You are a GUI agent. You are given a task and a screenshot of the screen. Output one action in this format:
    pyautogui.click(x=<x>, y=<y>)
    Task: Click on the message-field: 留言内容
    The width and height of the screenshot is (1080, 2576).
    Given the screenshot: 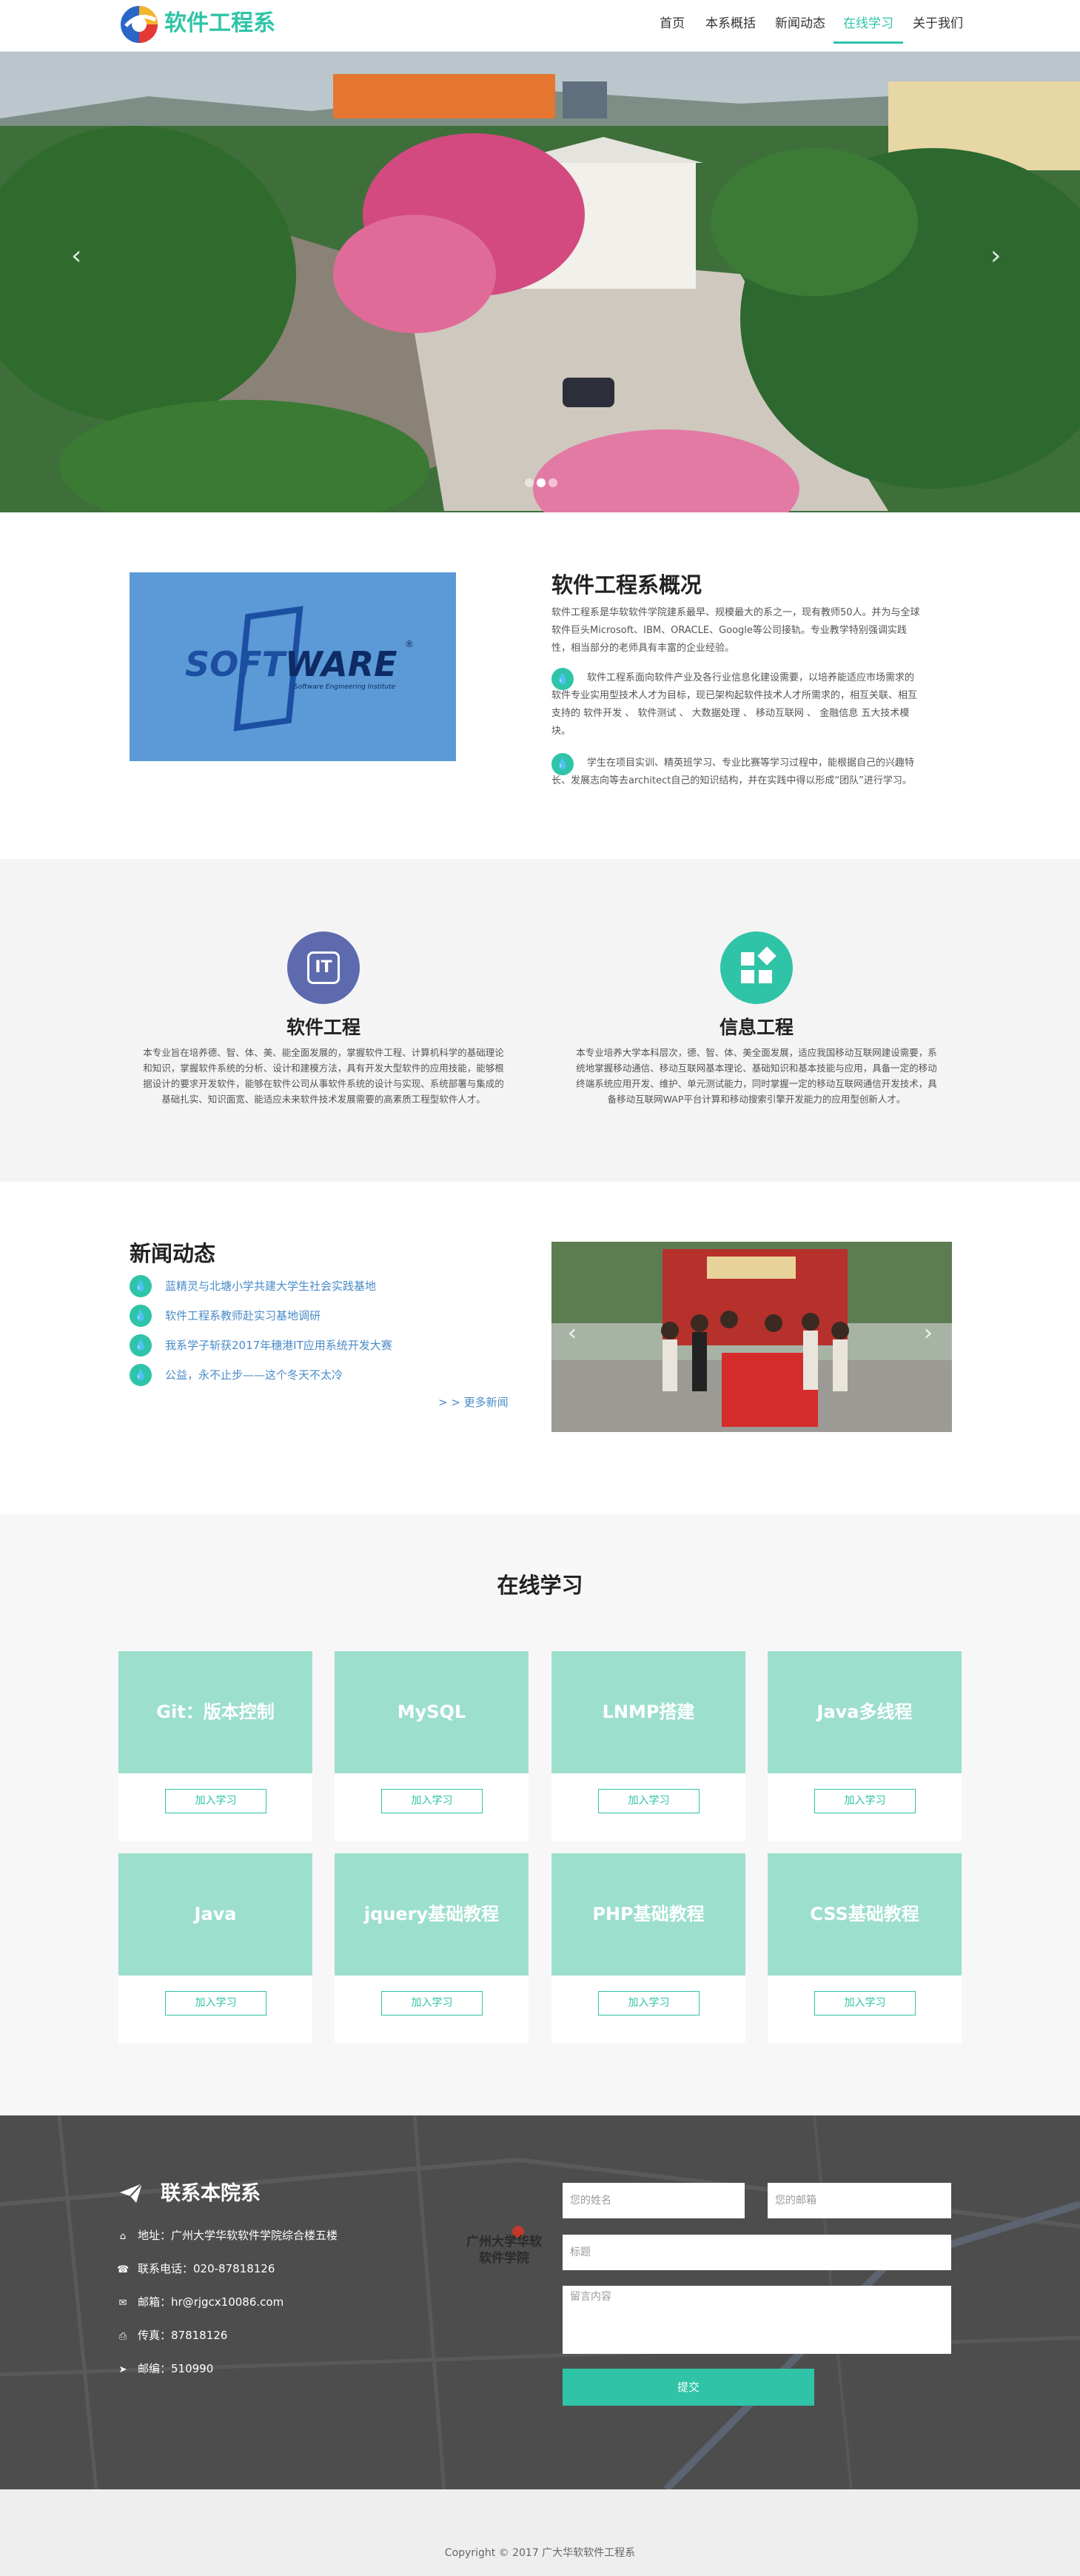 What is the action you would take?
    pyautogui.click(x=757, y=2320)
    